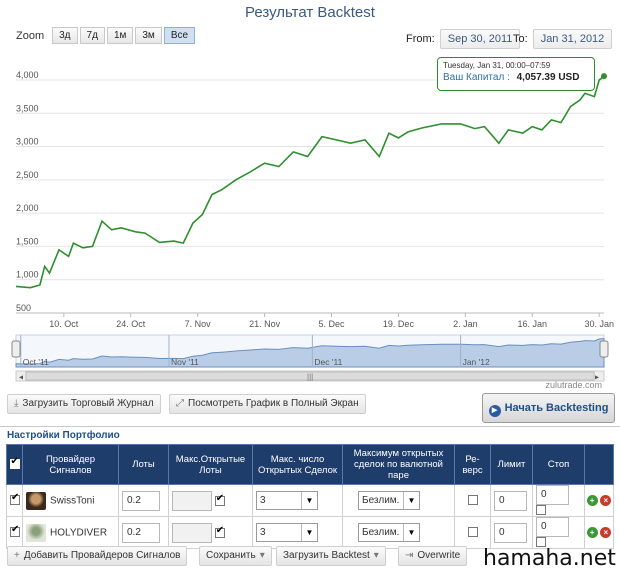 The height and width of the screenshot is (570, 620). Describe the element at coordinates (120, 35) in the screenshot. I see `zoom-1m-button: 1м` at that location.